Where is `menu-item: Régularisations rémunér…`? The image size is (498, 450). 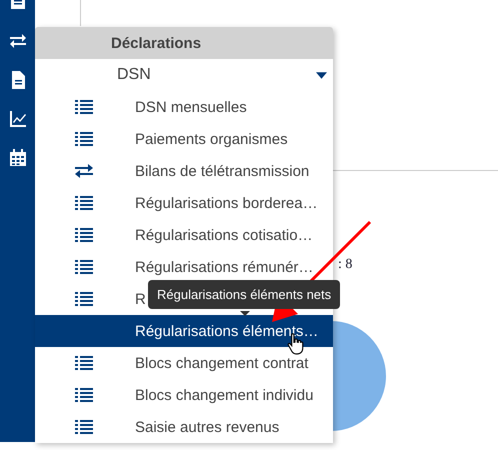
menu-item: Régularisations rémunér… is located at coordinates (184, 267).